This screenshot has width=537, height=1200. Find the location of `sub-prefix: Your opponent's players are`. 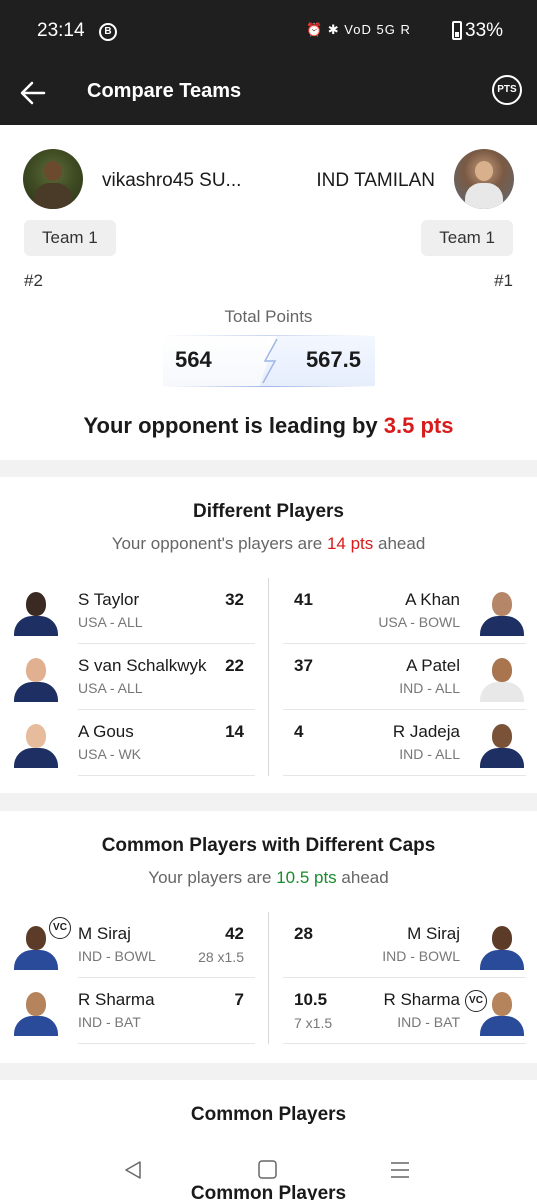

sub-prefix: Your opponent's players are is located at coordinates (219, 543).